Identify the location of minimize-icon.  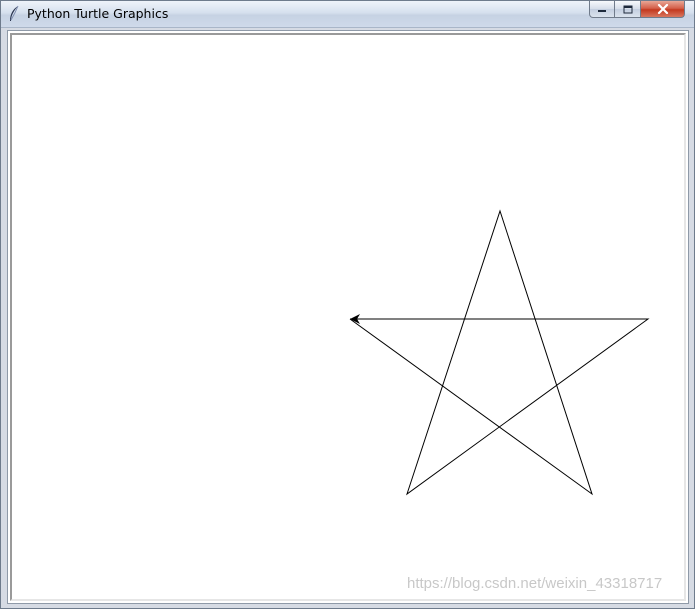
(602, 11).